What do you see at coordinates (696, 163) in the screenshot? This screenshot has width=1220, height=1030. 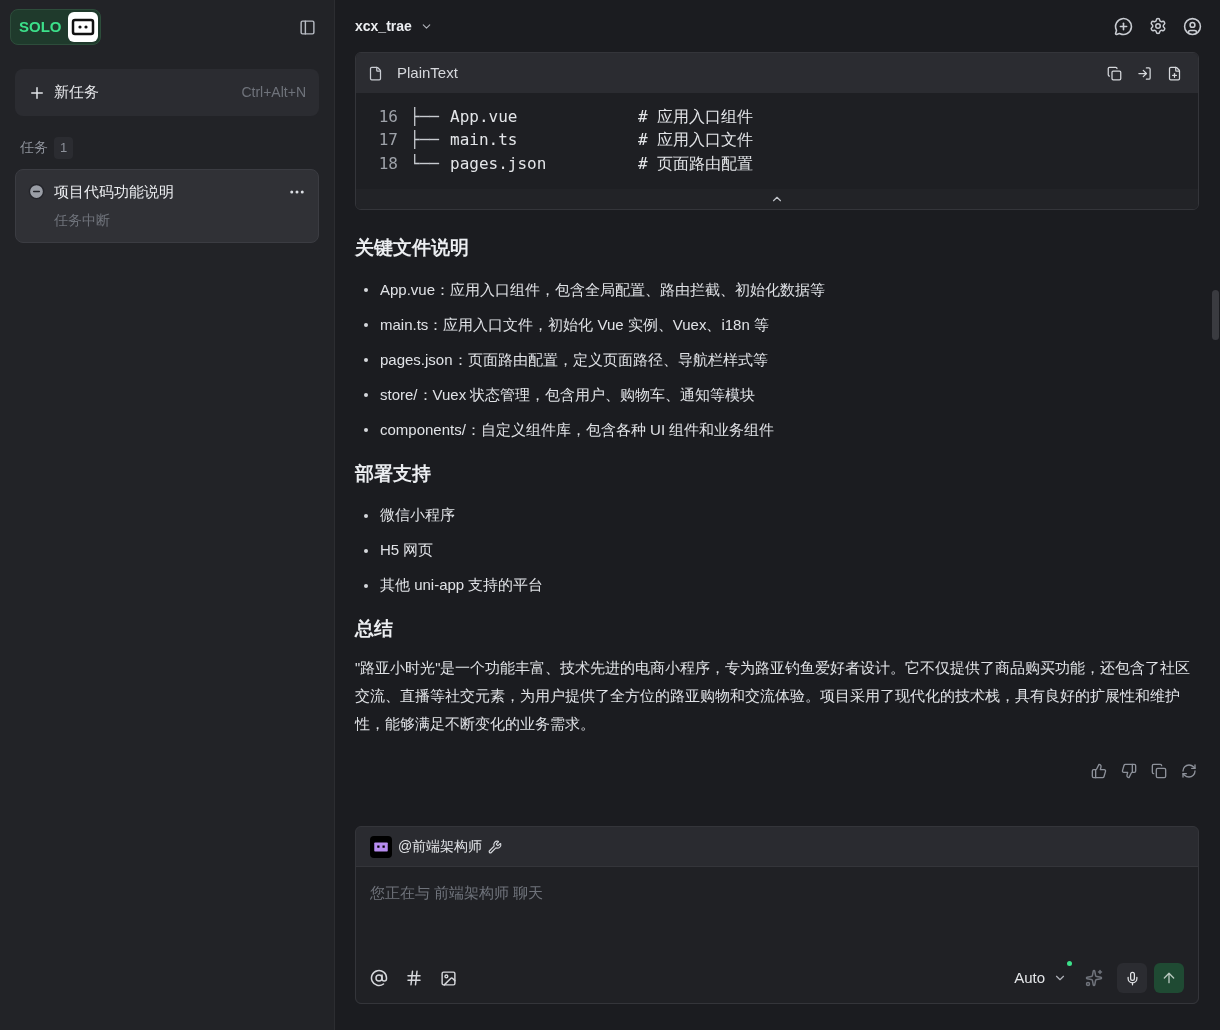 I see `code-comment: # 页面路由配置` at bounding box center [696, 163].